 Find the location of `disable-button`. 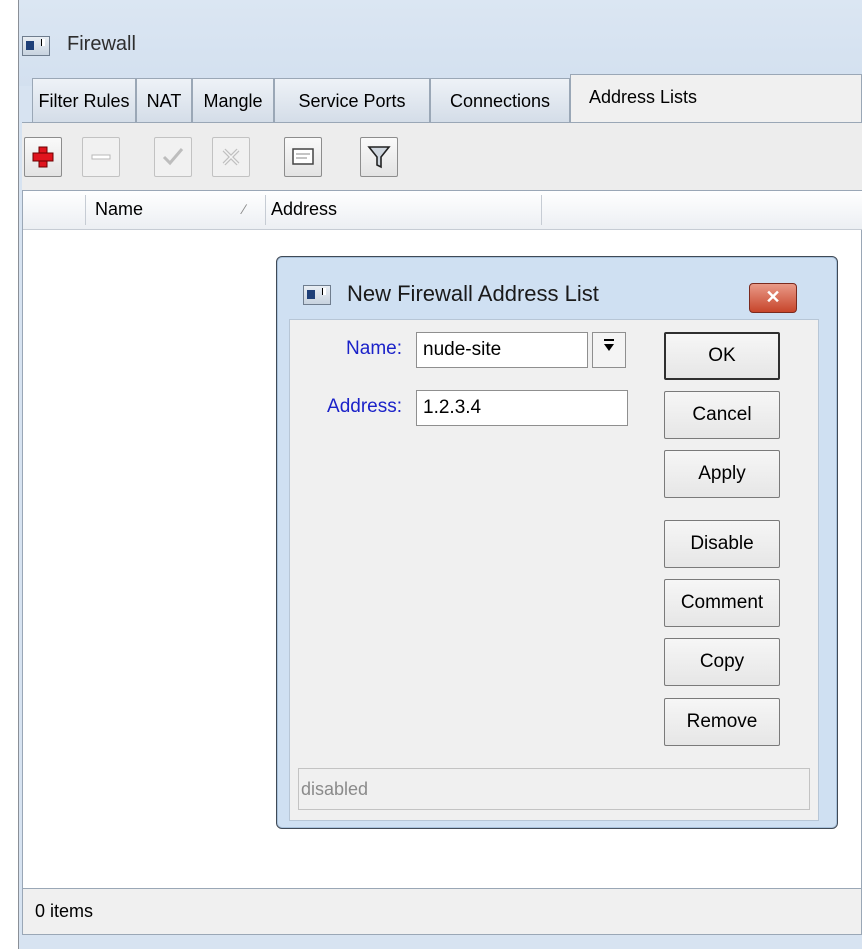

disable-button is located at coordinates (231, 157).